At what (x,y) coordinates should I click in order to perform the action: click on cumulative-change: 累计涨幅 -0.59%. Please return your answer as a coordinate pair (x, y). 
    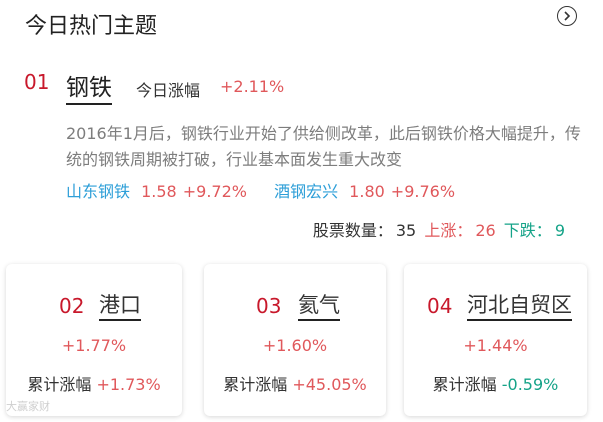
    Looking at the image, I should click on (495, 383).